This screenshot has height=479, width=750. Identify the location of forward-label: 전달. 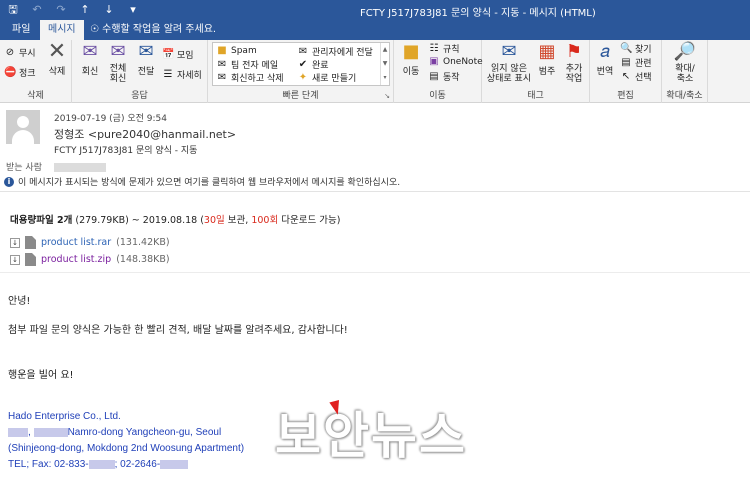
(146, 72).